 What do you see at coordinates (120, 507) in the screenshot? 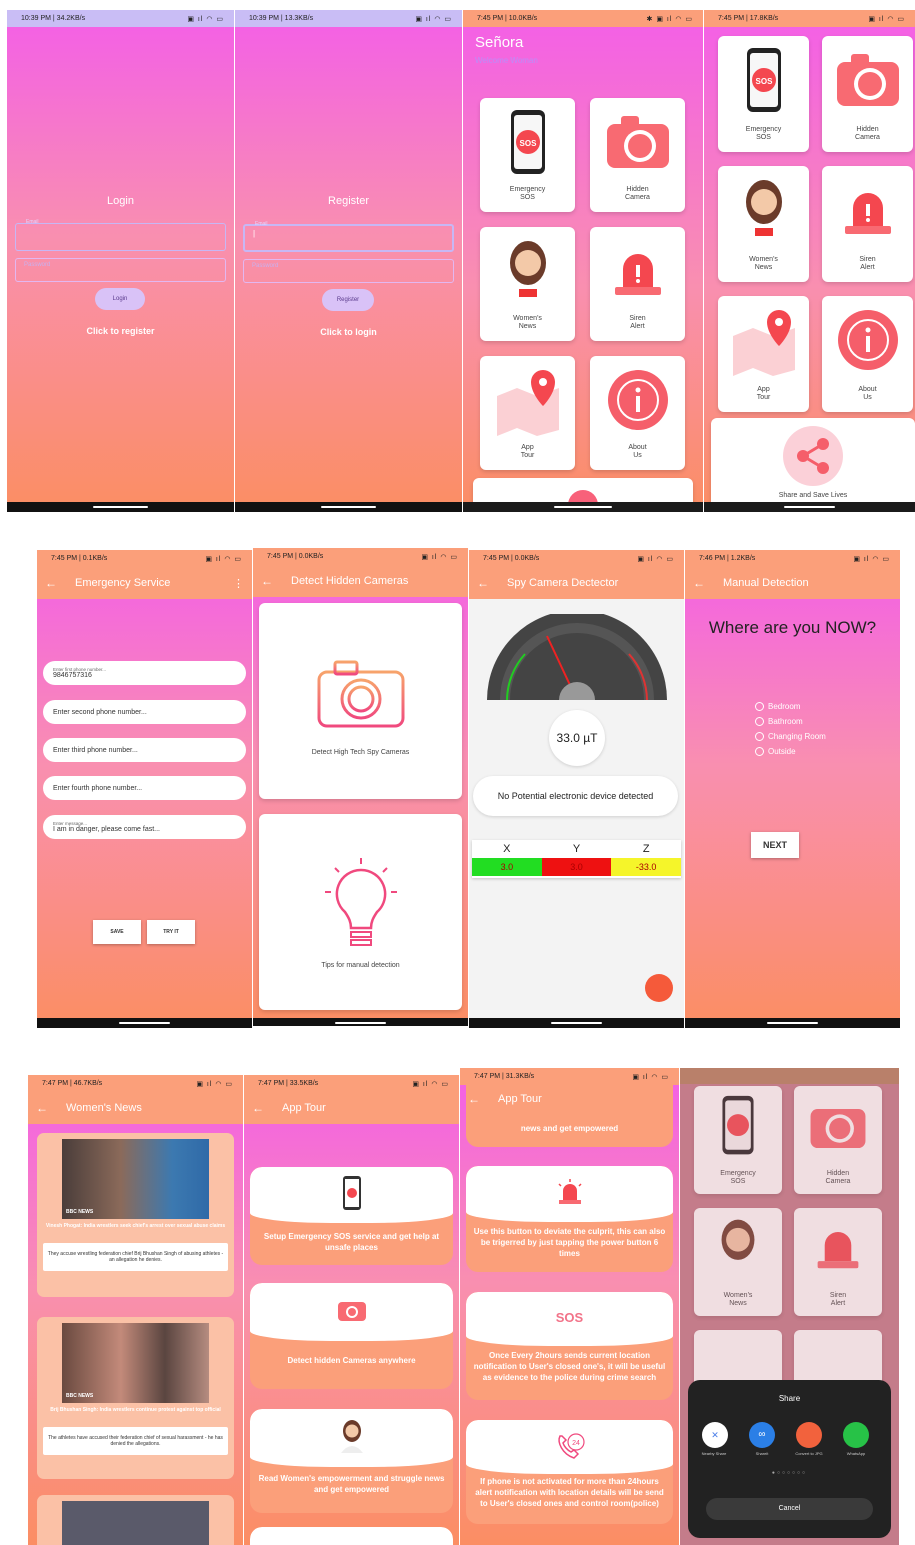
I see `nav-bar` at bounding box center [120, 507].